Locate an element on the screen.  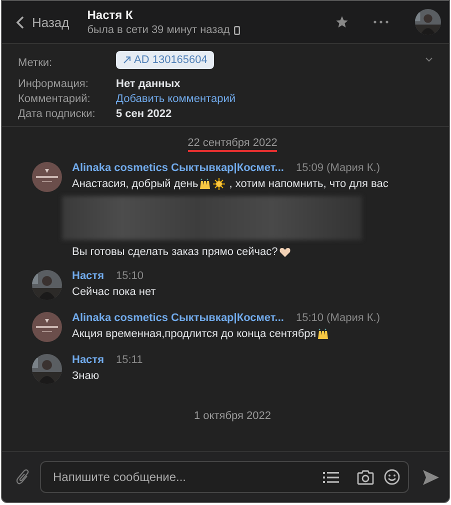
message-time: 15:11 is located at coordinates (129, 360).